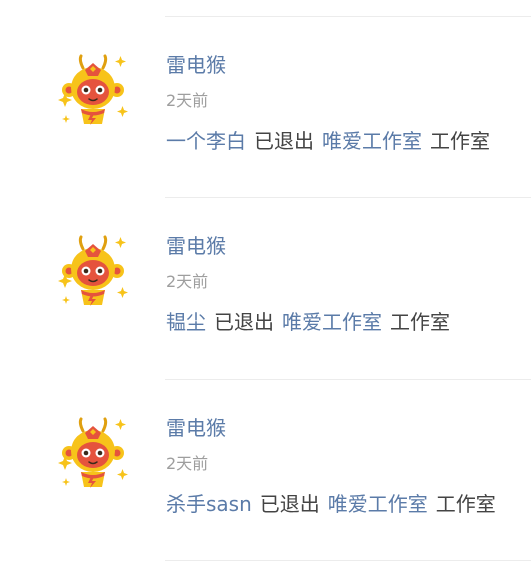 Image resolution: width=531 pixels, height=564 pixels. What do you see at coordinates (209, 504) in the screenshot?
I see `user-link: 杀手sasn` at bounding box center [209, 504].